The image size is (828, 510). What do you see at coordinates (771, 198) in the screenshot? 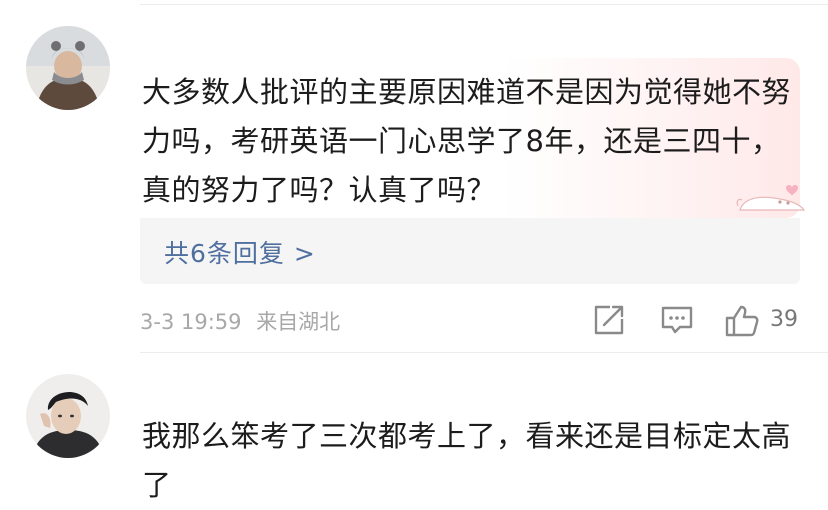
I see `cat-sticker-icon` at bounding box center [771, 198].